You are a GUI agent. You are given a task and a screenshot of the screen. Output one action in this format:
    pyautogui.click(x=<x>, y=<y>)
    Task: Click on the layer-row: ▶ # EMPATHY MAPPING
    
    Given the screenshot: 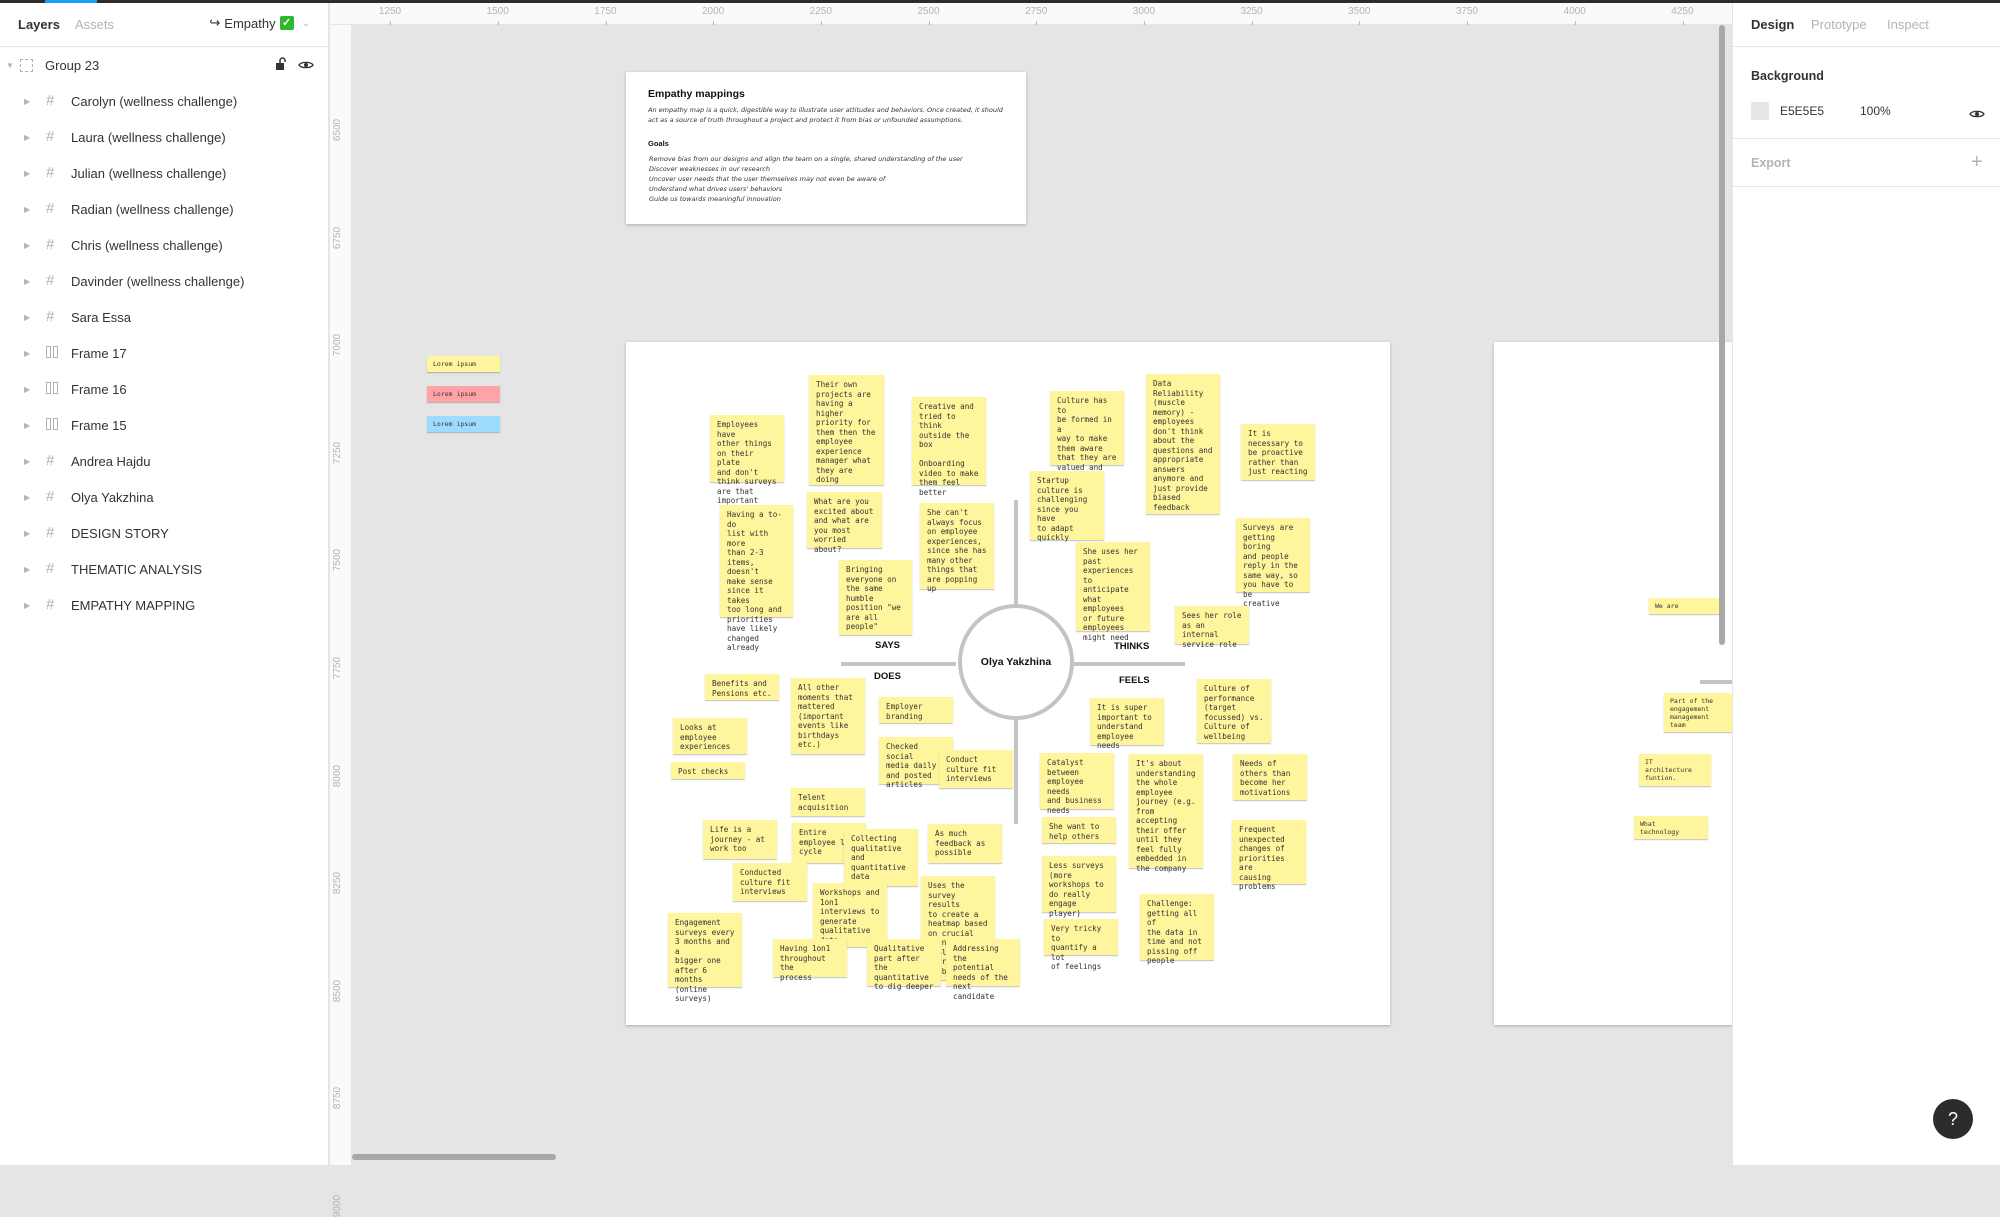 What is the action you would take?
    pyautogui.click(x=164, y=605)
    